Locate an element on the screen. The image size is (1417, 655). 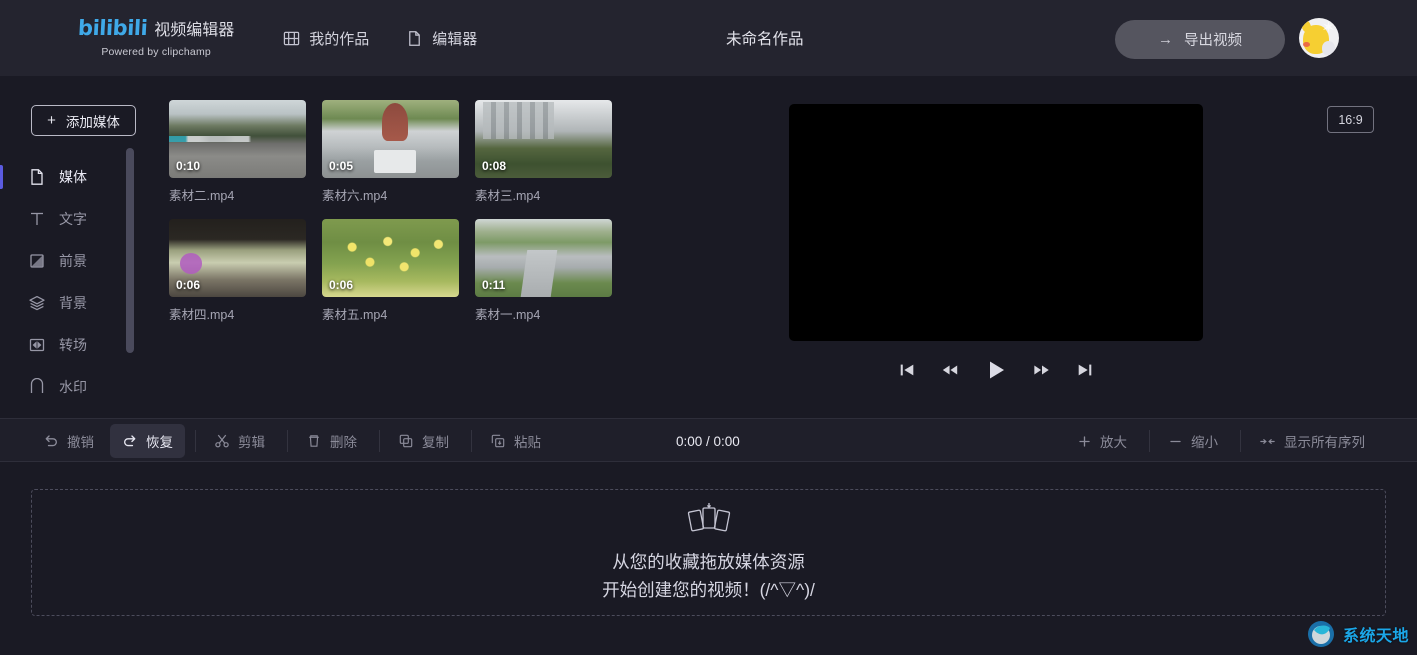
undo-icon is located at coordinates (51, 441).